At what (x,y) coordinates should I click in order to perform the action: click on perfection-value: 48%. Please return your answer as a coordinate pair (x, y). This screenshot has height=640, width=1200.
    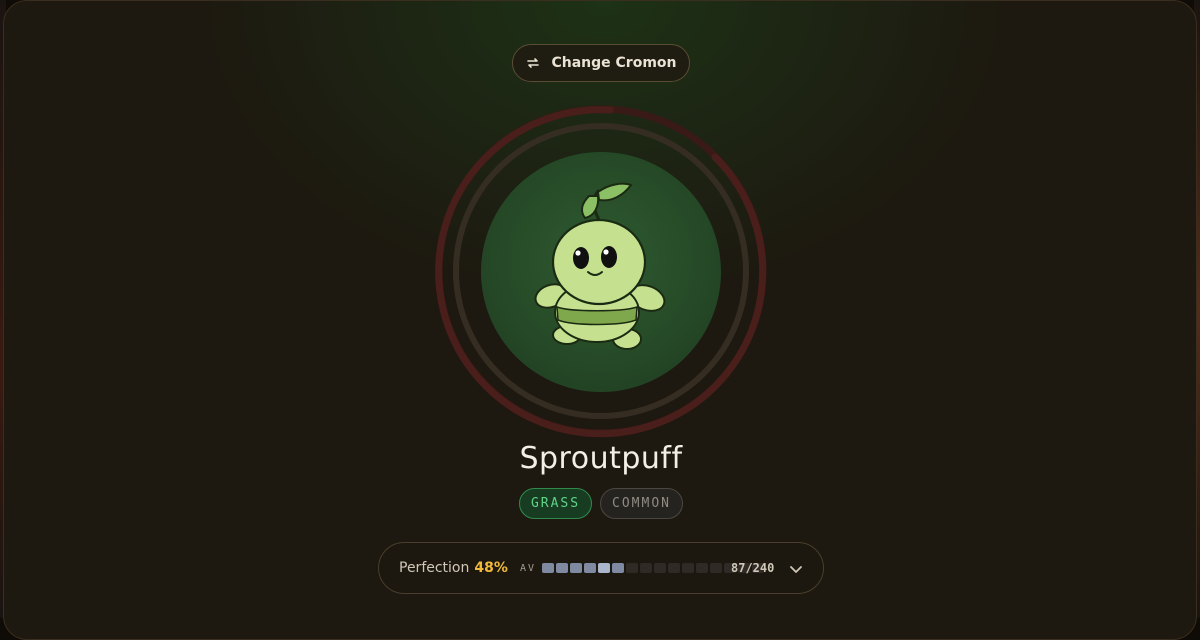
    Looking at the image, I should click on (491, 568).